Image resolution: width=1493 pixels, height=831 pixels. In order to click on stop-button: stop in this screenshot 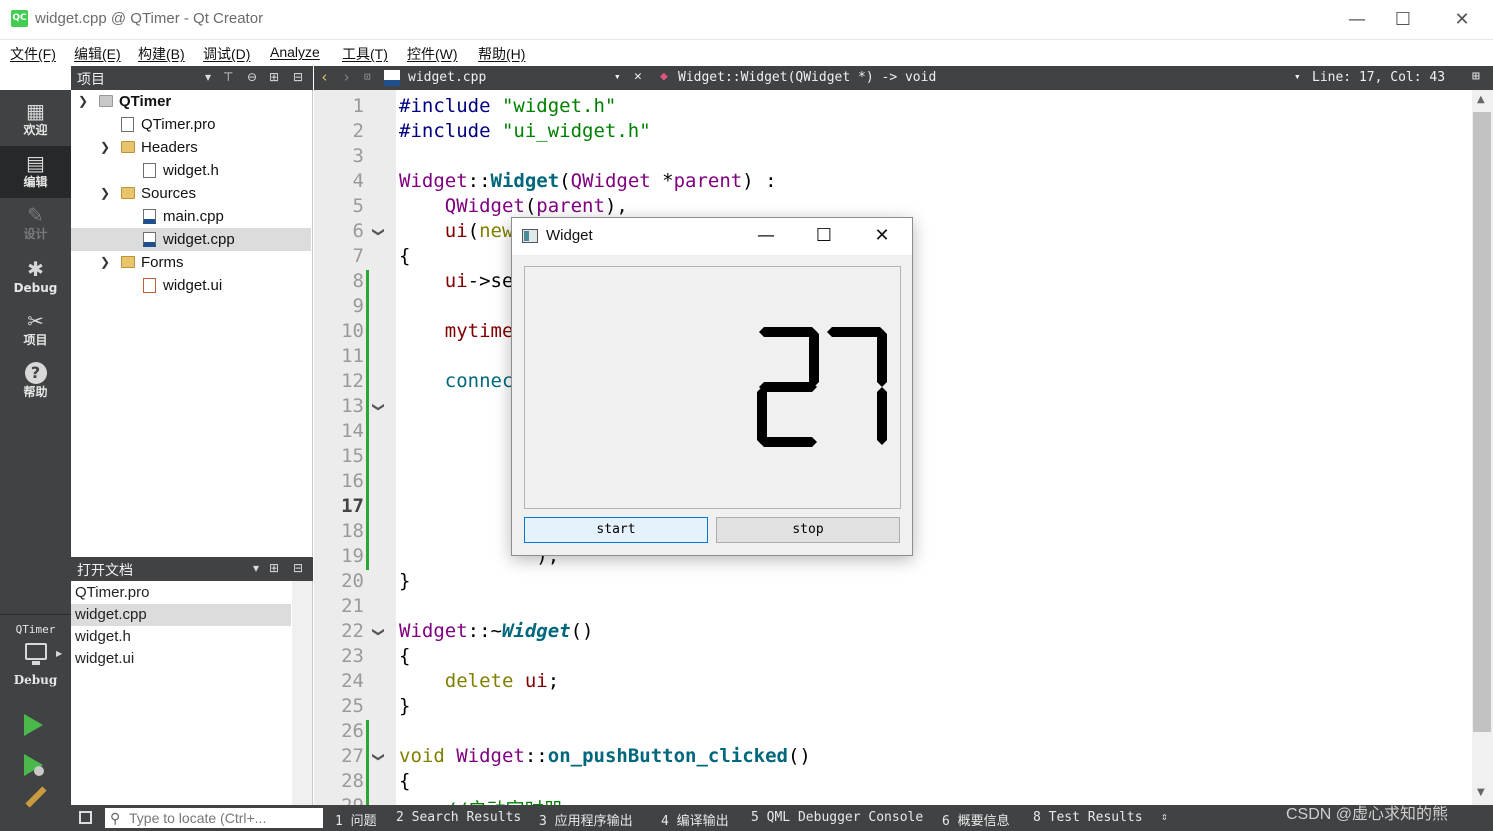, I will do `click(808, 530)`.